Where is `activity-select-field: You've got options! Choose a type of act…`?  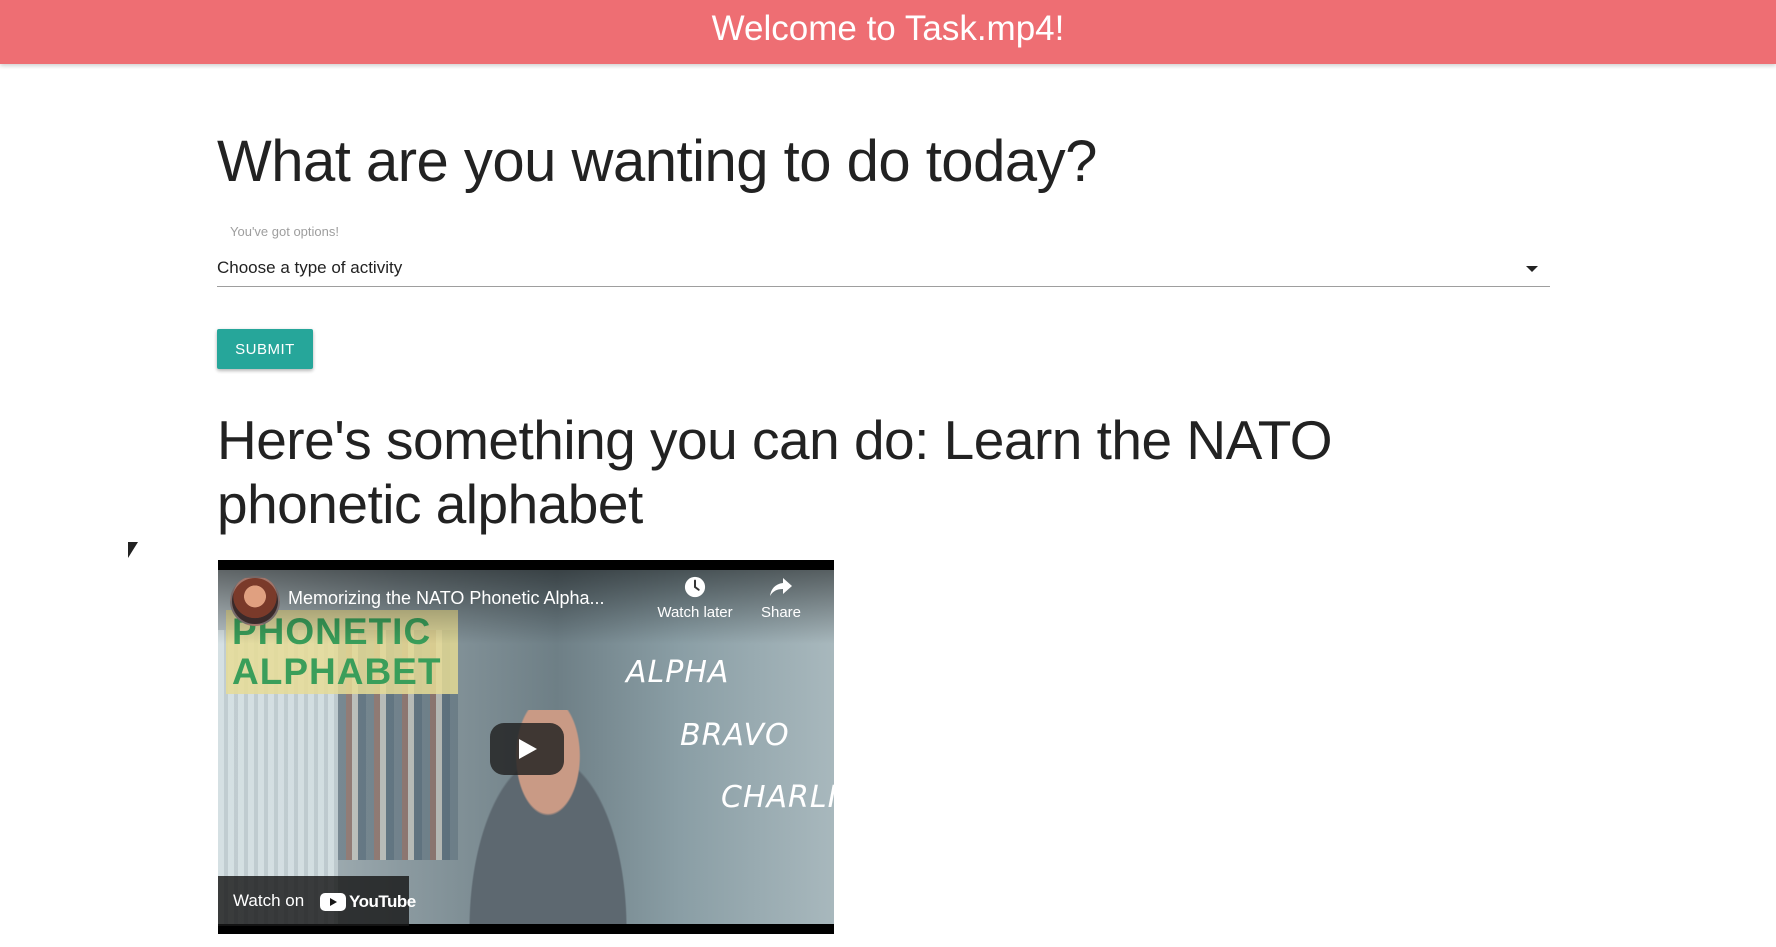
activity-select-field: You've got options! Choose a type of act… is located at coordinates (883, 255).